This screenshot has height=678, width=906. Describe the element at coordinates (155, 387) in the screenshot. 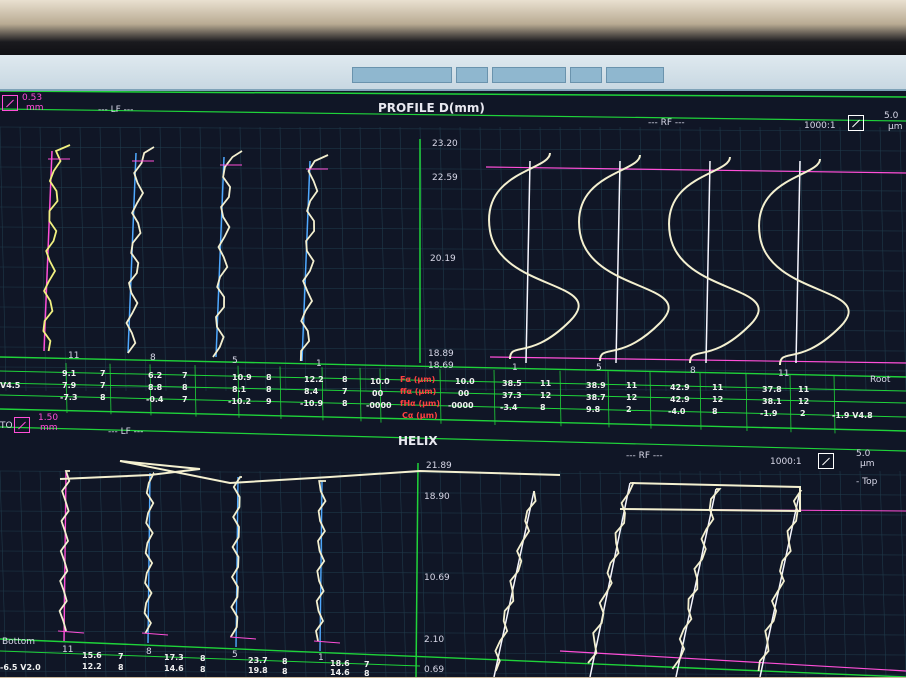

I see `table-cell: 8.8` at that location.